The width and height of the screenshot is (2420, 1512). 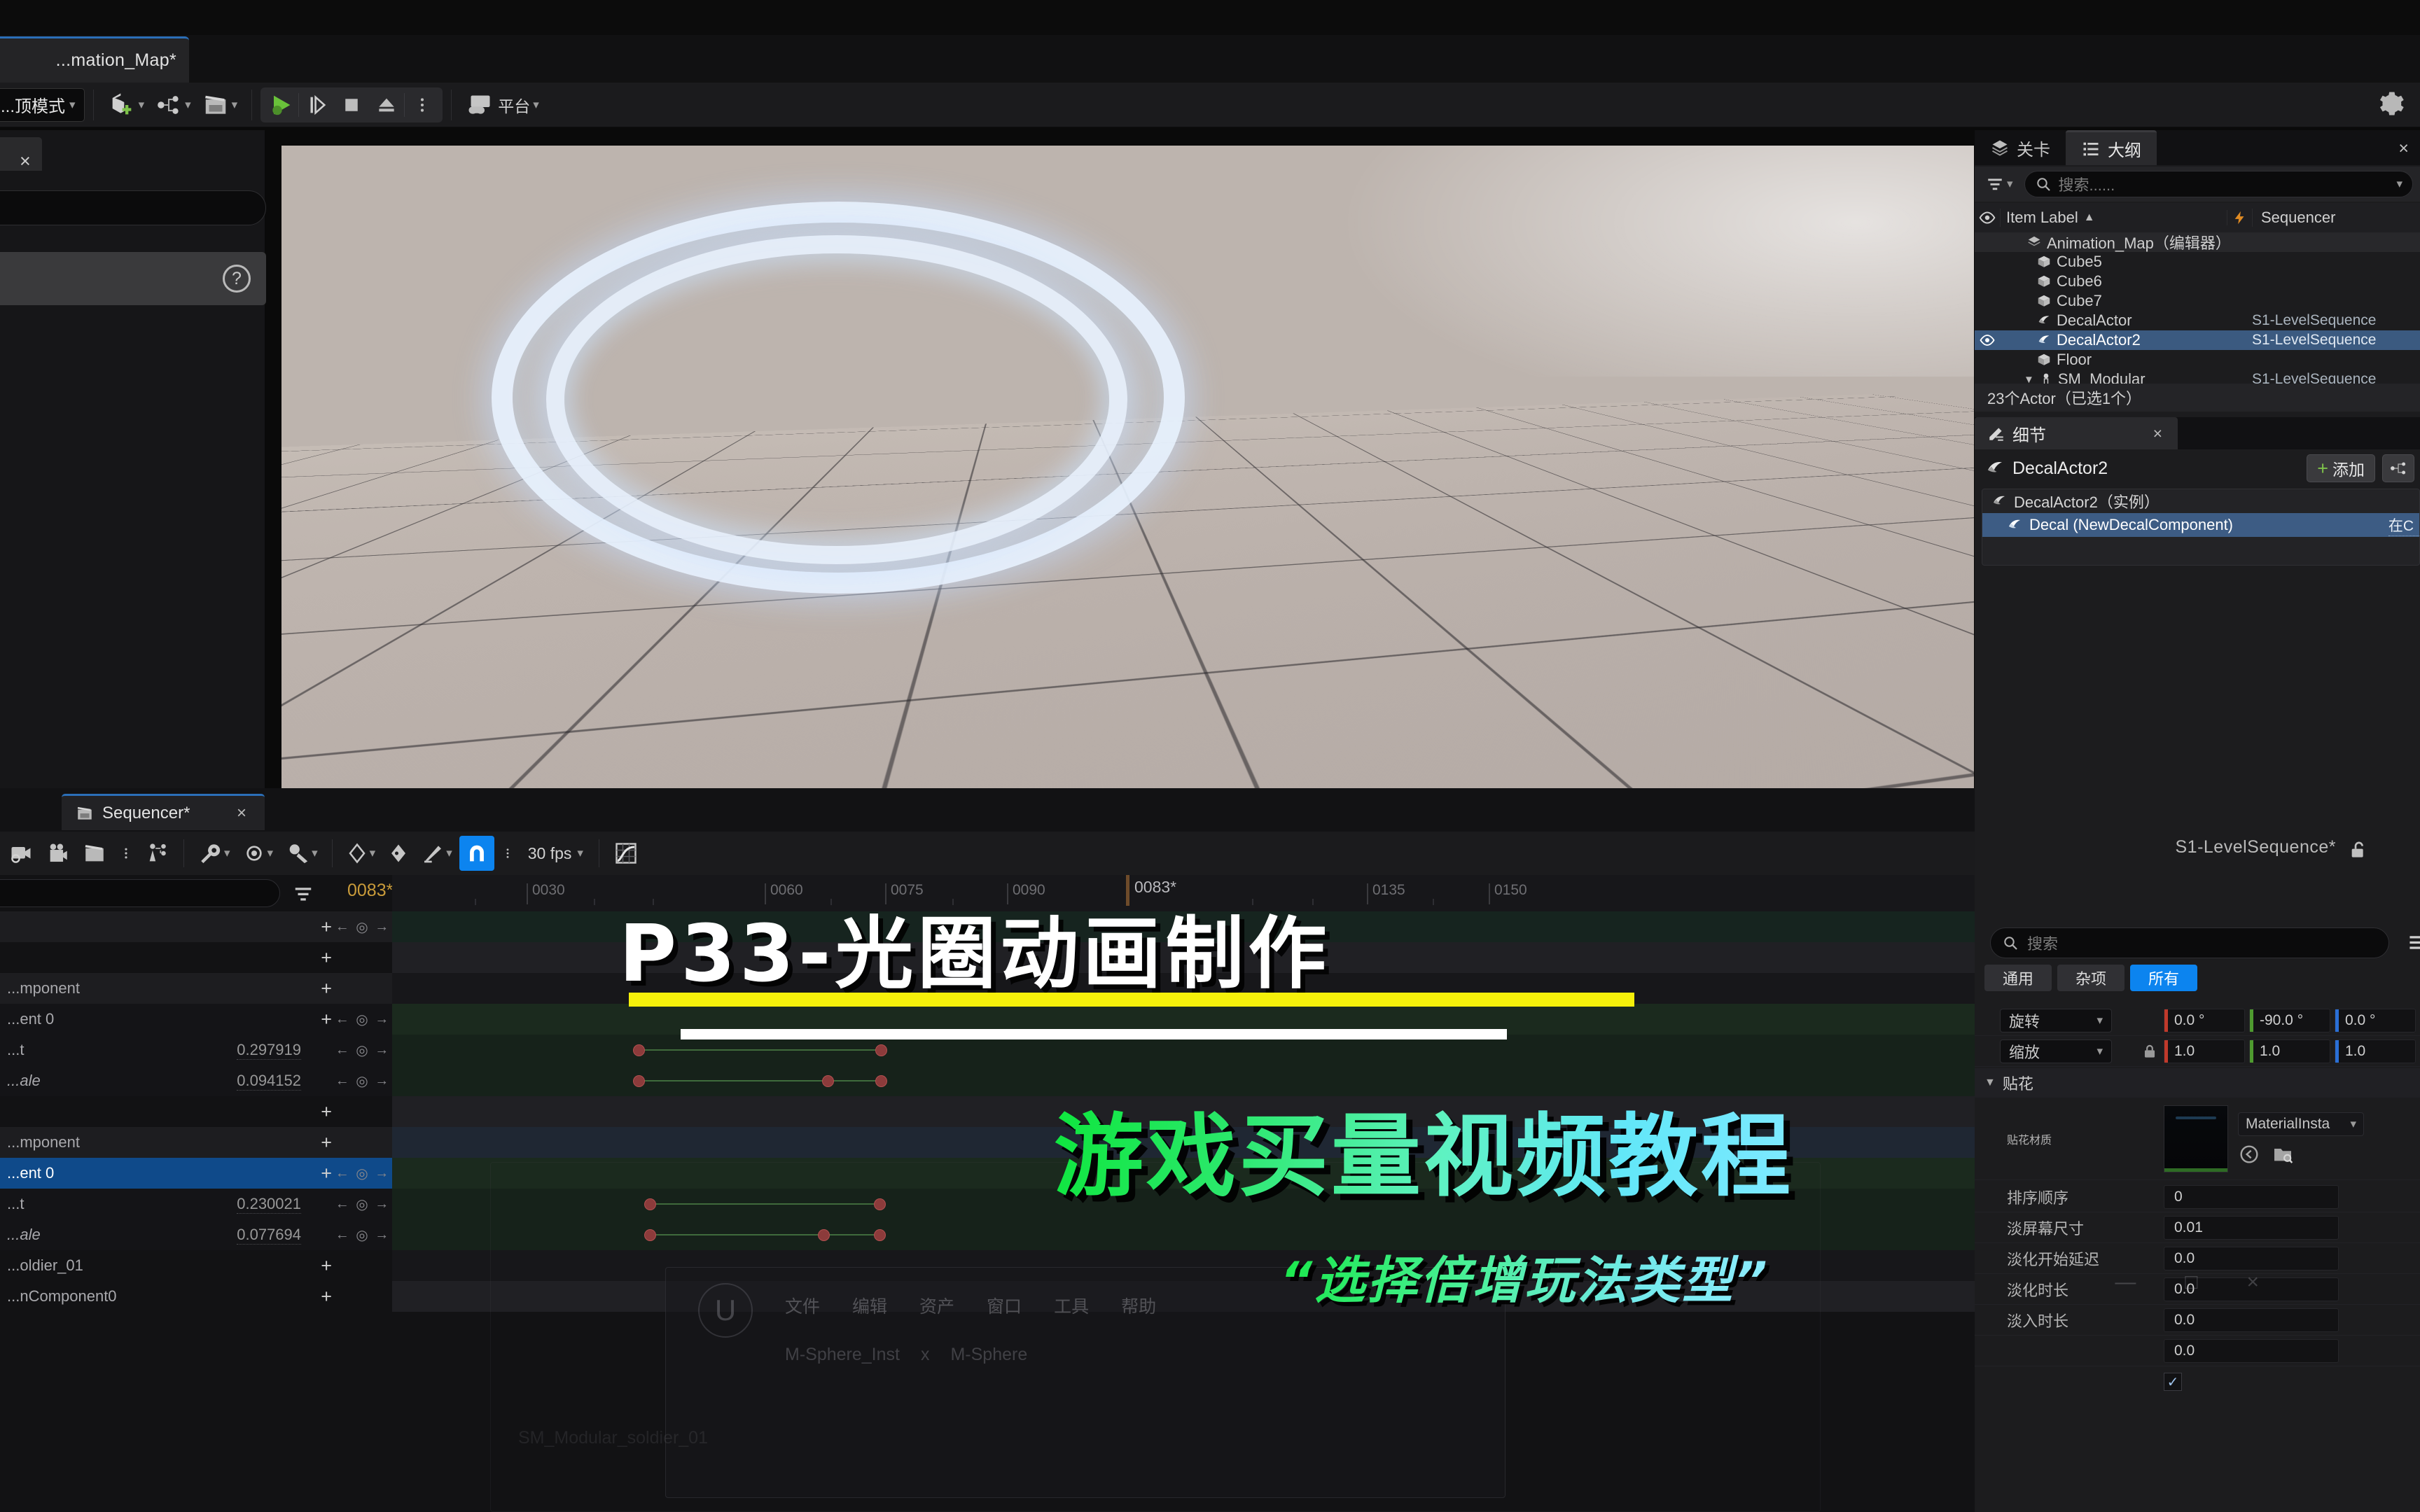 I want to click on left-panel-row: ...tor ?, so click(x=133, y=278).